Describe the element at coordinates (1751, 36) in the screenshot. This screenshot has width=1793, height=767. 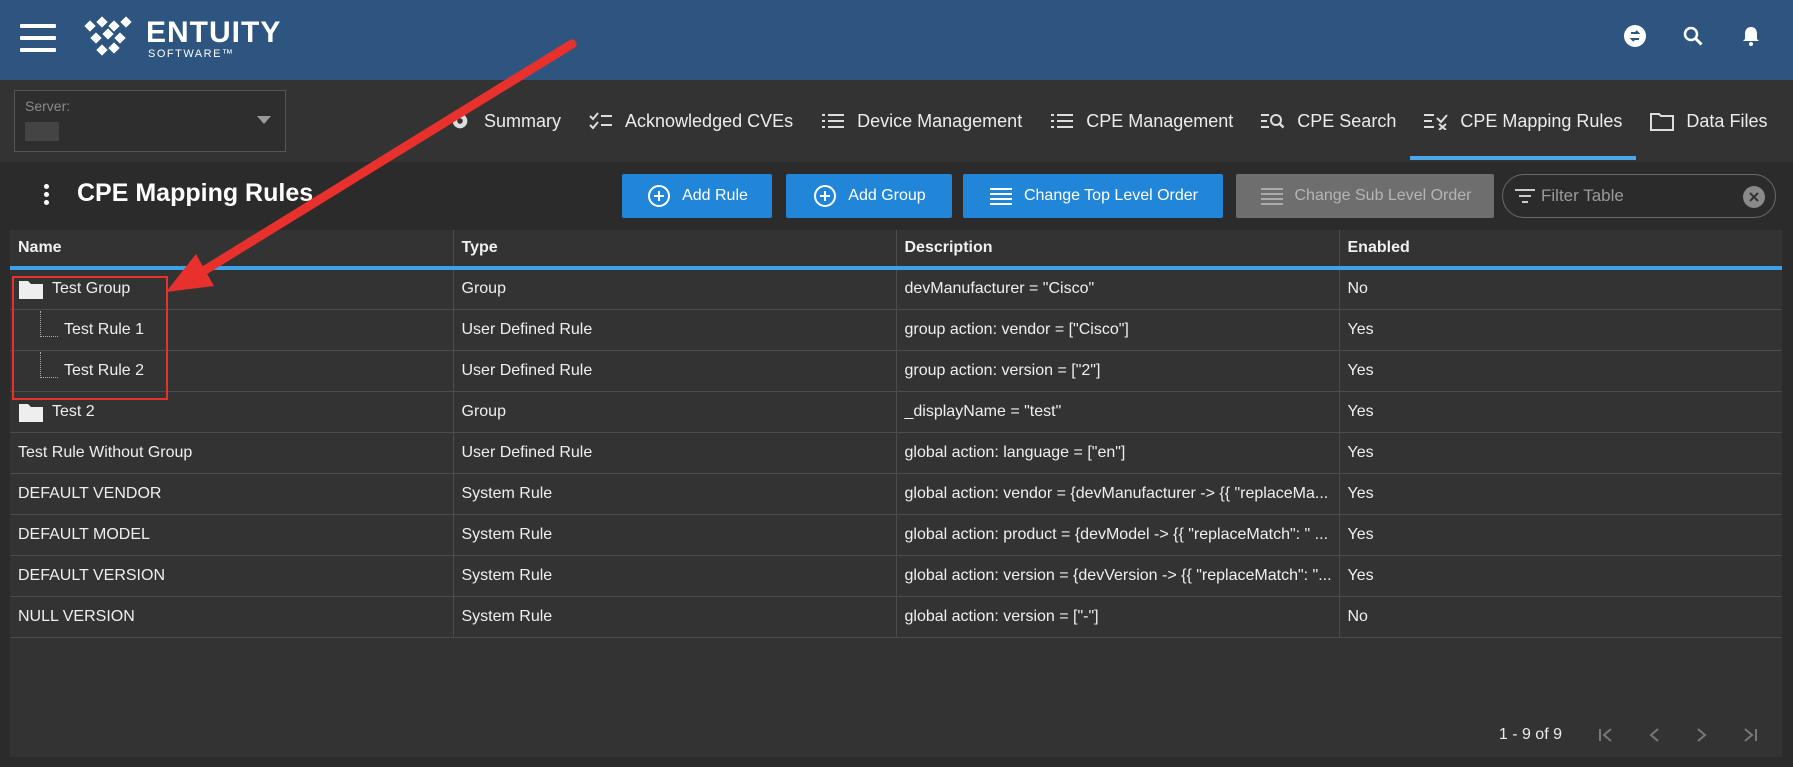
I see `bell-icon` at that location.